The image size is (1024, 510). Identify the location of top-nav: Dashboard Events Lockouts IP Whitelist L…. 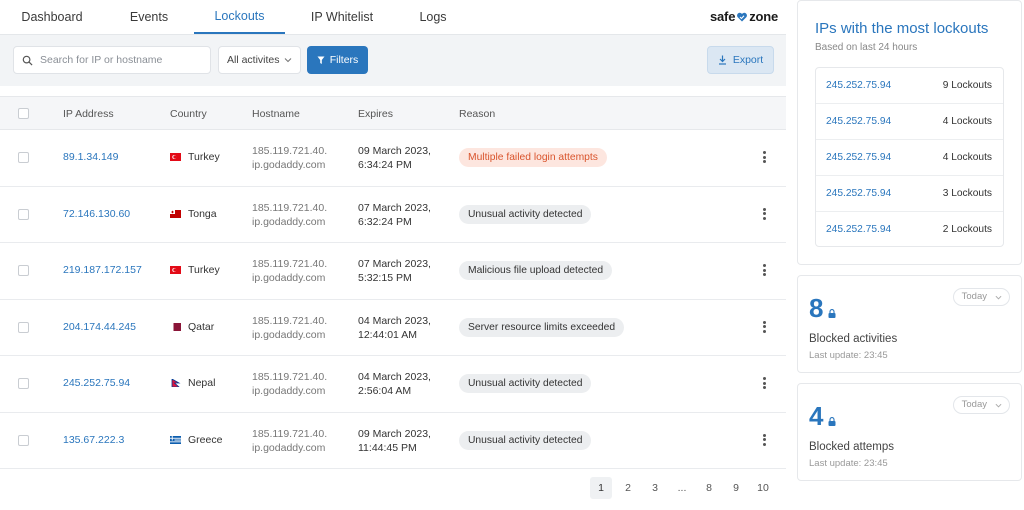
(393, 17).